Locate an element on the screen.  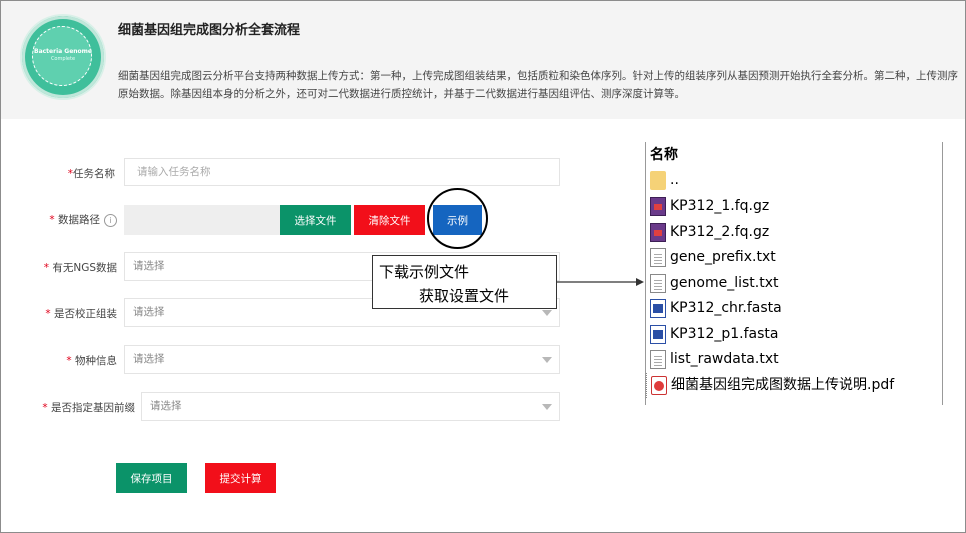
save-project-button: 保存项目 is located at coordinates (151, 478).